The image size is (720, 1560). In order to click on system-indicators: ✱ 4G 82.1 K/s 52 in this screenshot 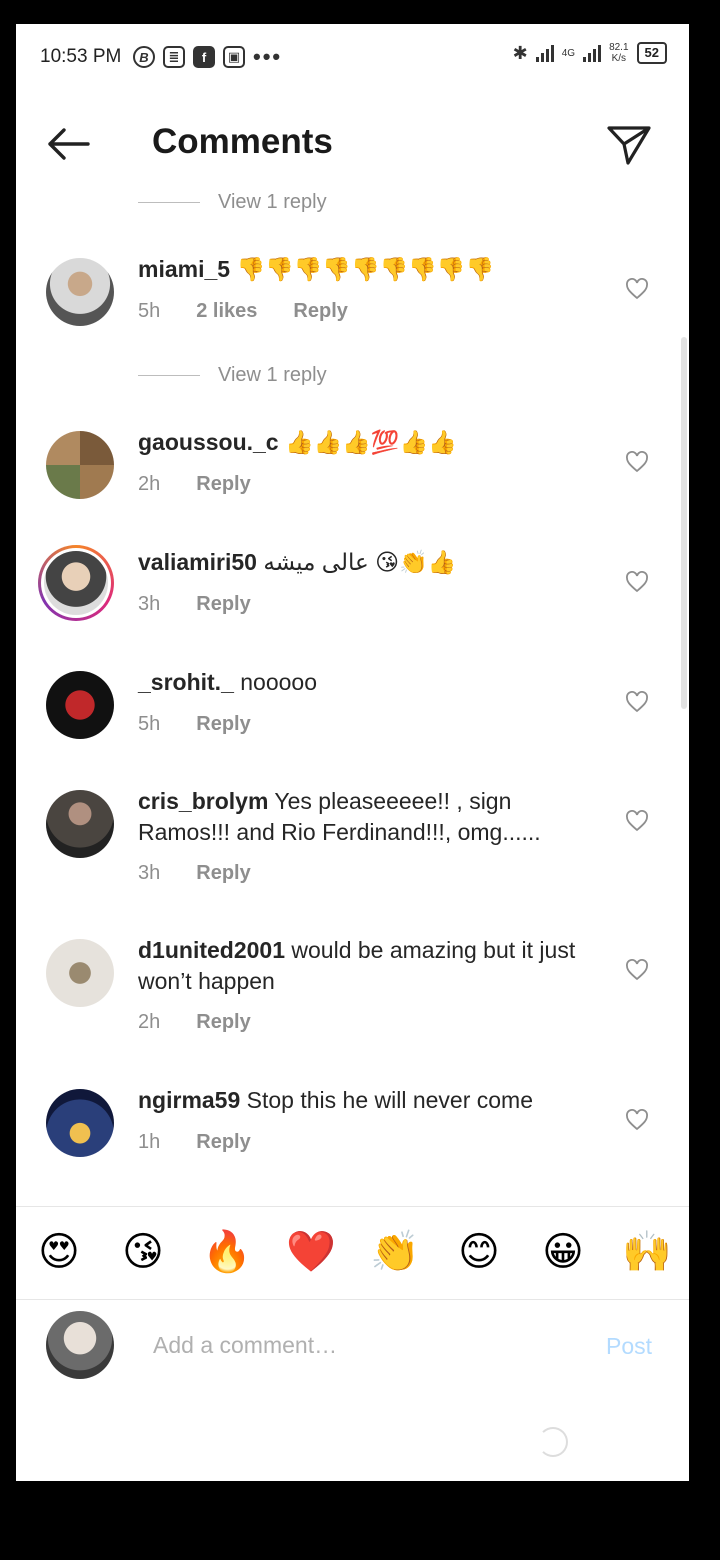, I will do `click(590, 53)`.